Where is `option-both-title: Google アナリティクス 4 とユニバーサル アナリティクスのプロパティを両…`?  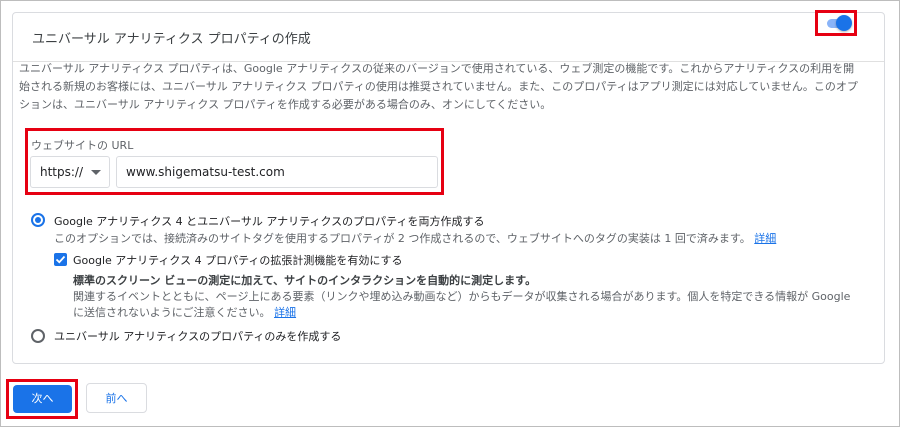 option-both-title: Google アナリティクス 4 とユニバーサル アナリティクスのプロパティを両… is located at coordinates (269, 221).